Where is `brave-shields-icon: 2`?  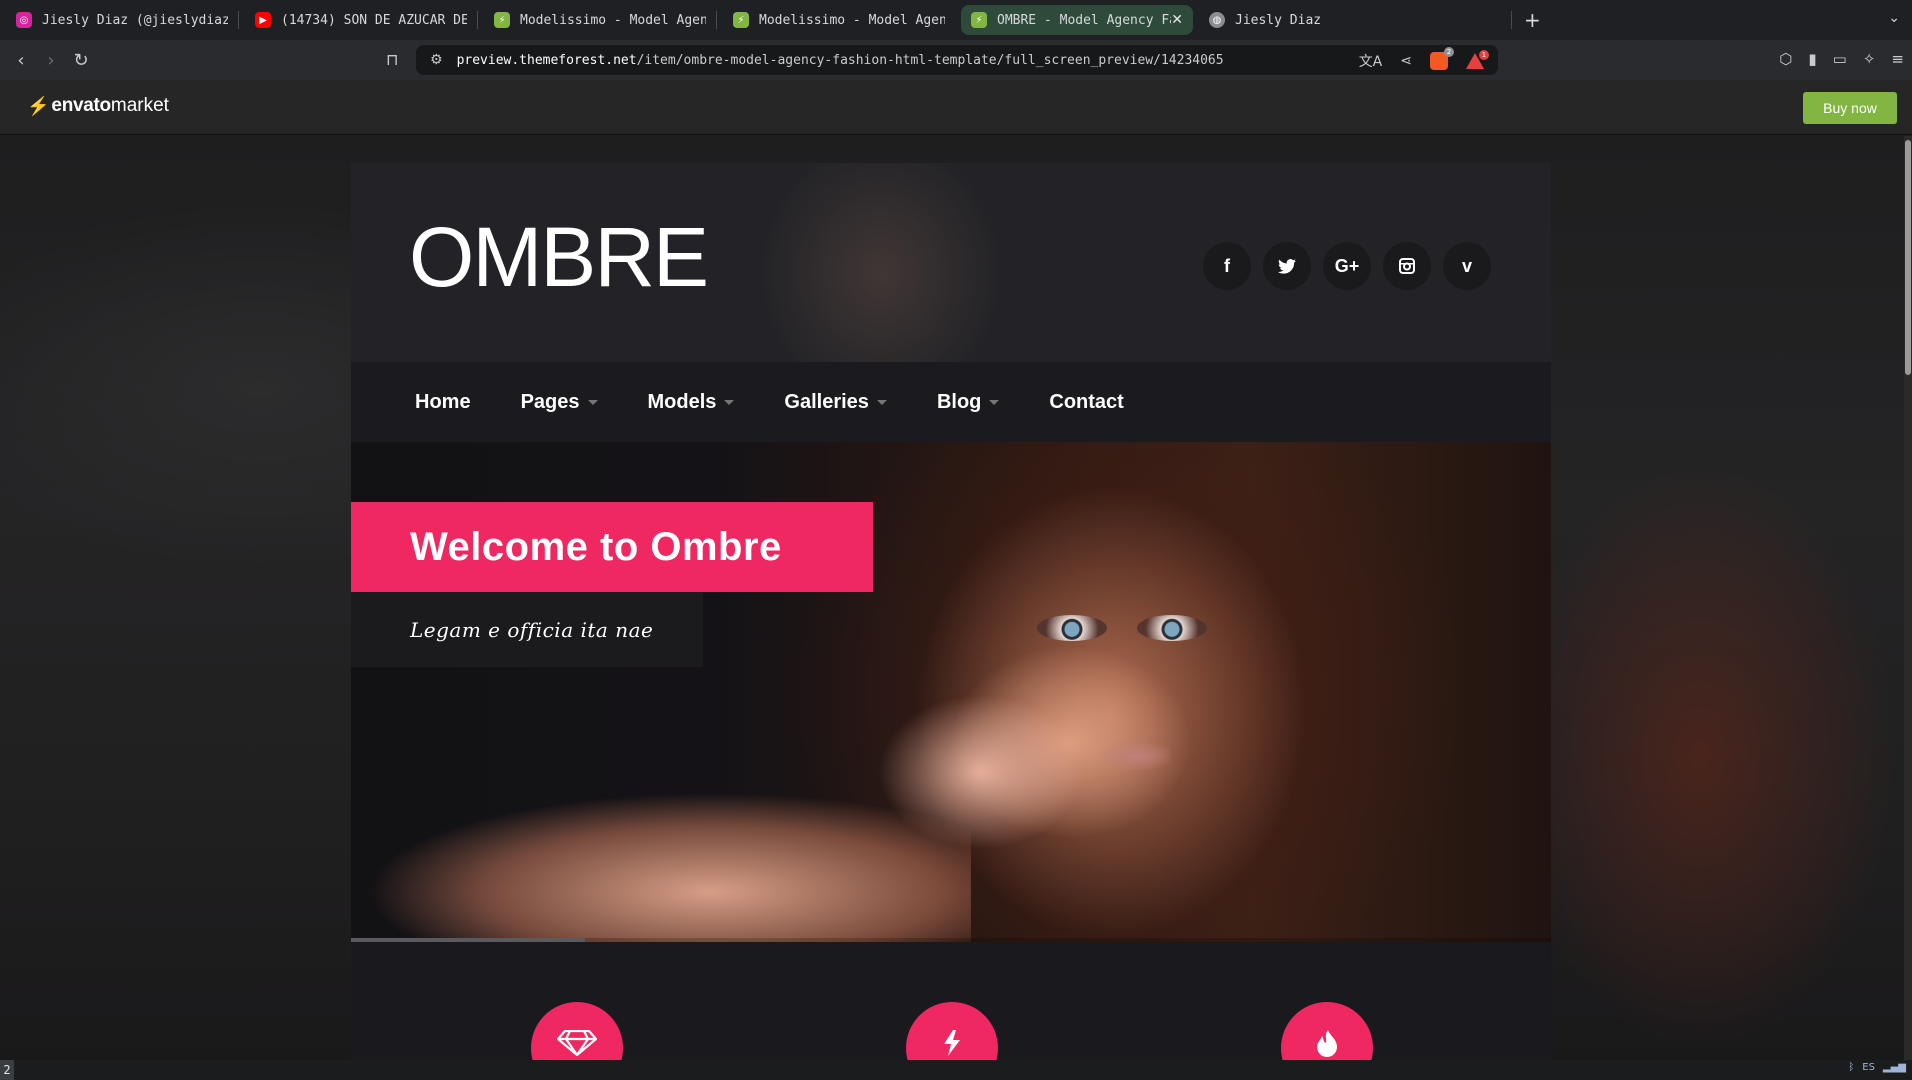
brave-shields-icon: 2 is located at coordinates (1442, 58).